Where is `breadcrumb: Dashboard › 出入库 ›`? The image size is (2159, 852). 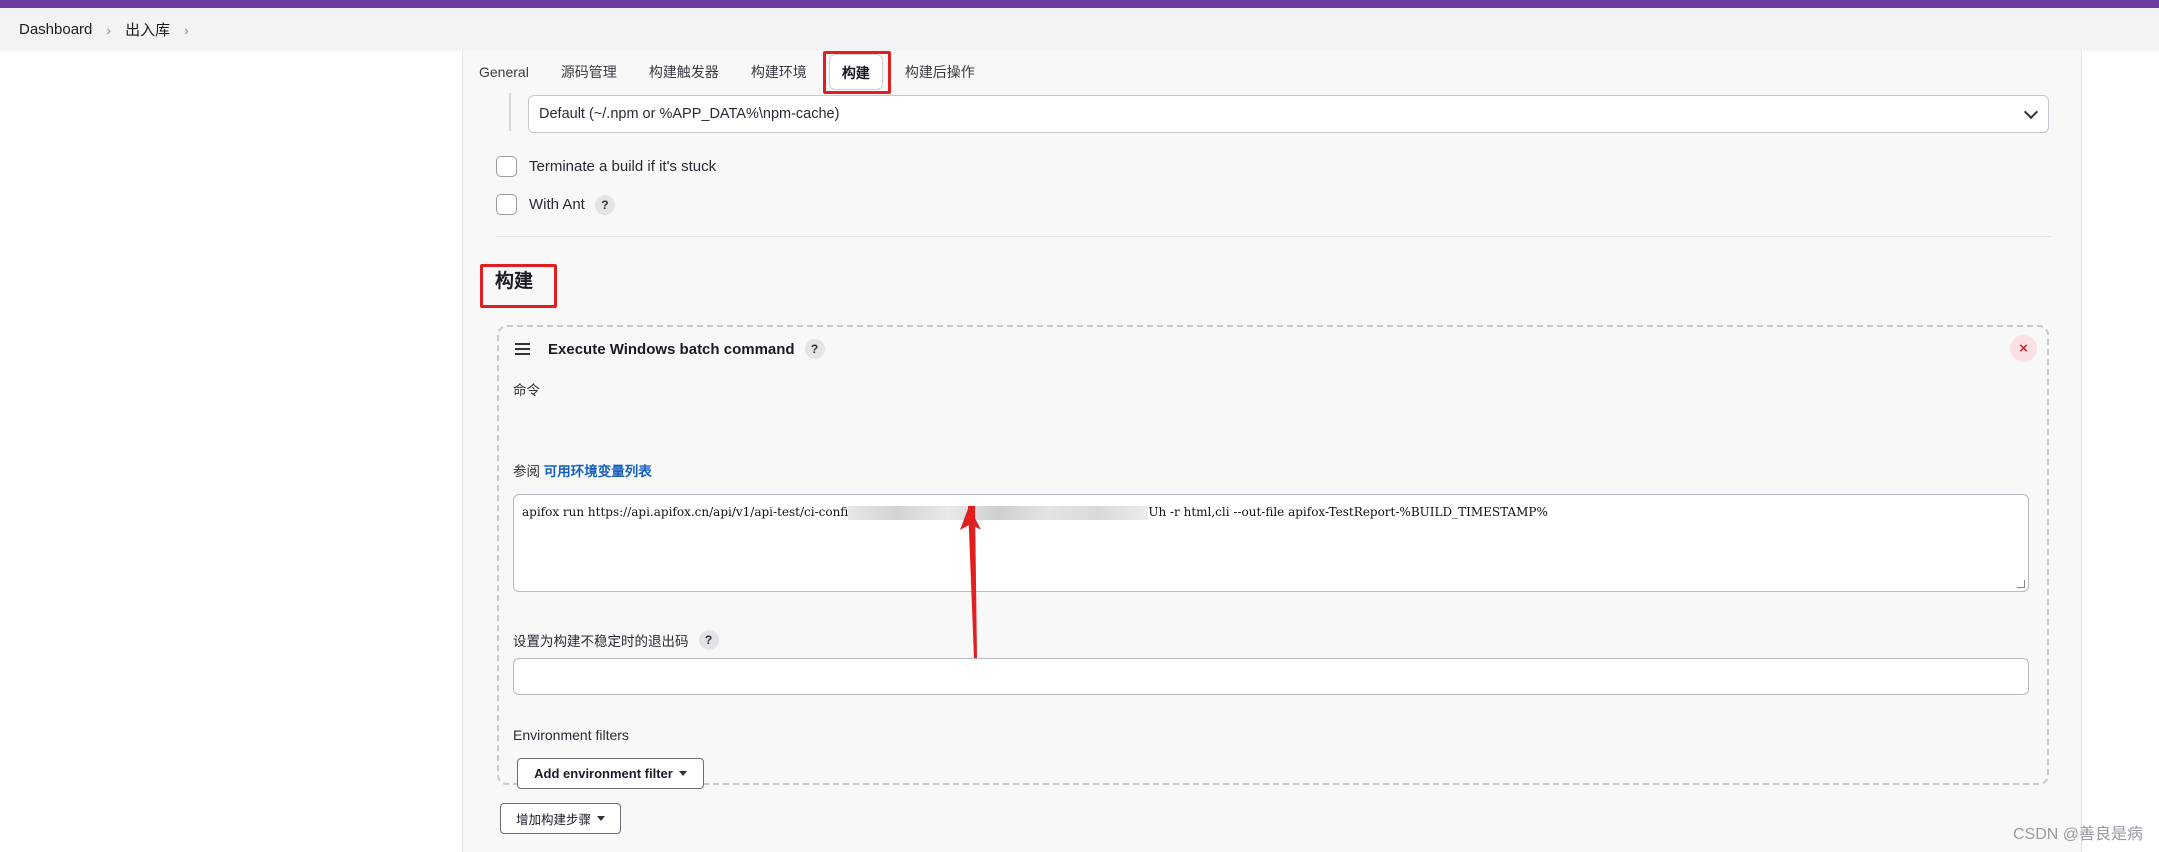 breadcrumb: Dashboard › 出入库 › is located at coordinates (1079, 29).